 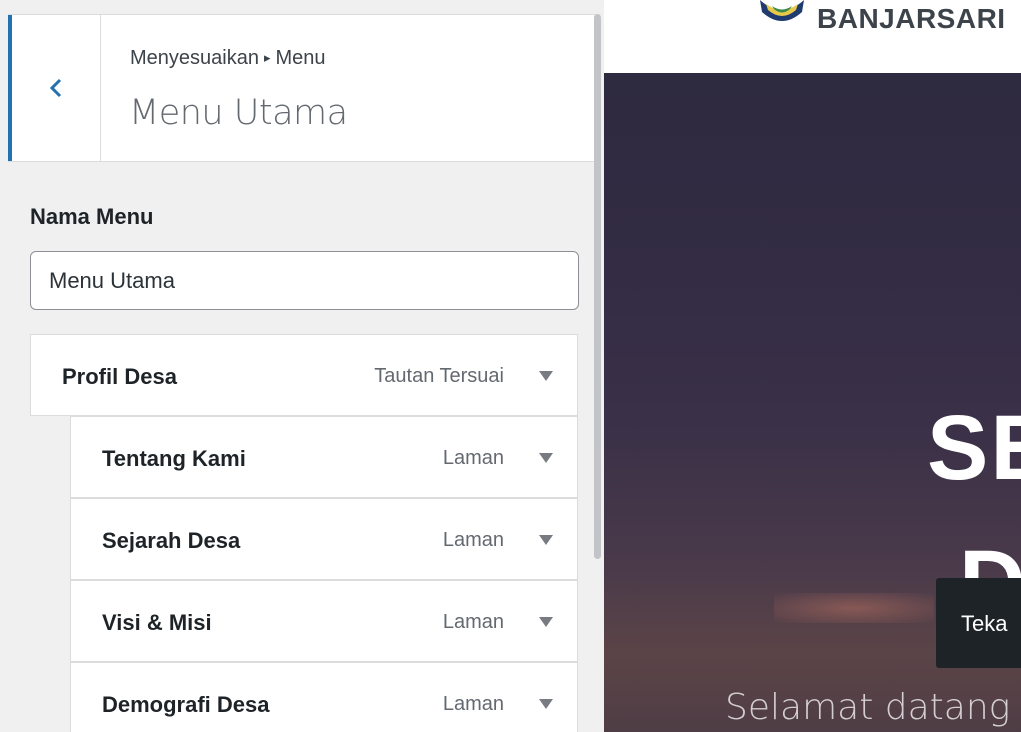 I want to click on tooltip: Teka, so click(x=978, y=623).